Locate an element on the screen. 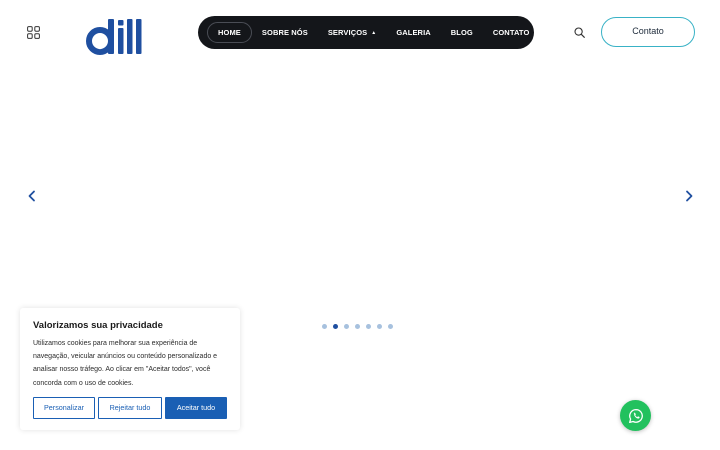 Image resolution: width=720 pixels, height=450 pixels. grid-menu-icon is located at coordinates (33, 32).